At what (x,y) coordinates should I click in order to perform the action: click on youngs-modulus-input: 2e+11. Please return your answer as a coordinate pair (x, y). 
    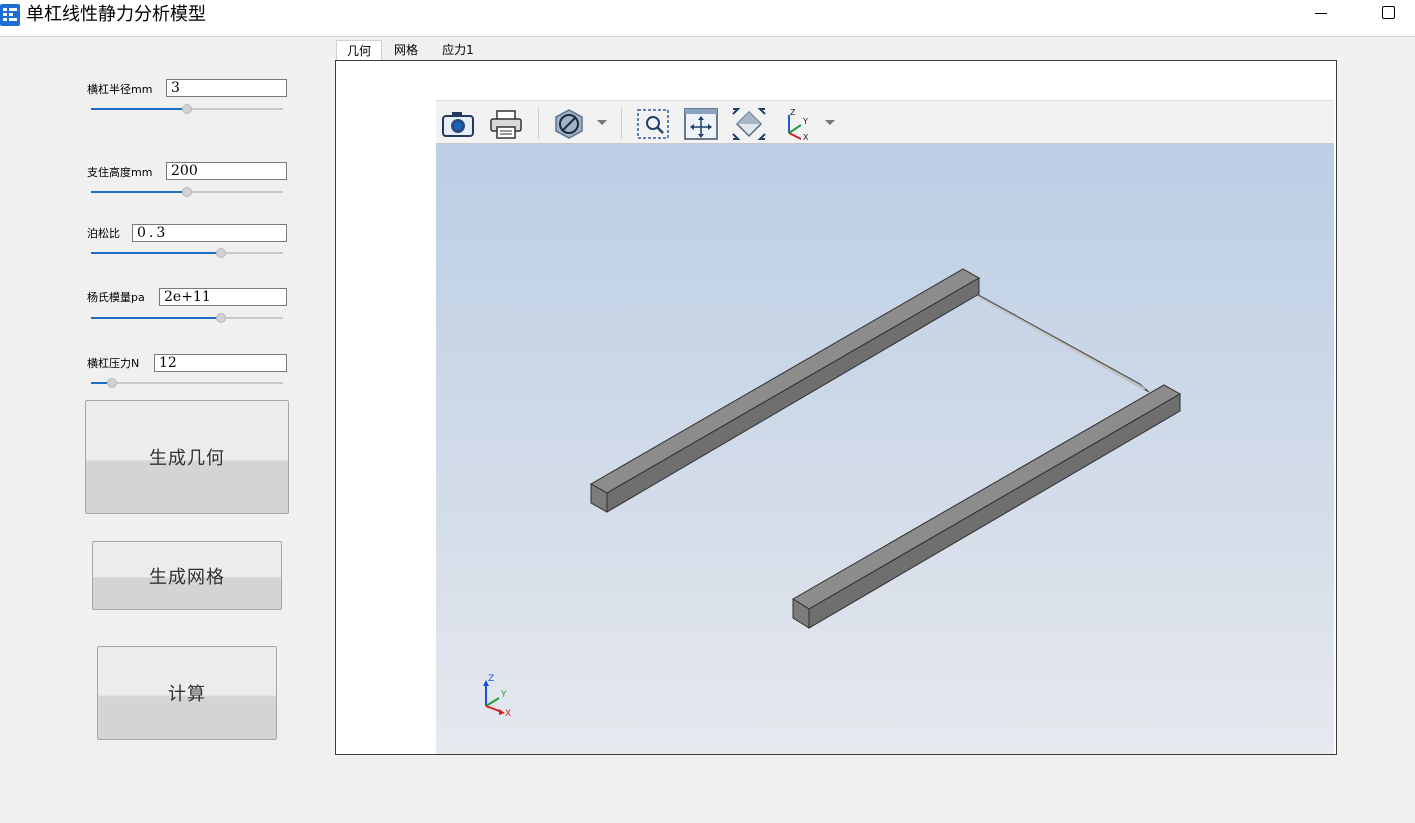
    Looking at the image, I should click on (223, 297).